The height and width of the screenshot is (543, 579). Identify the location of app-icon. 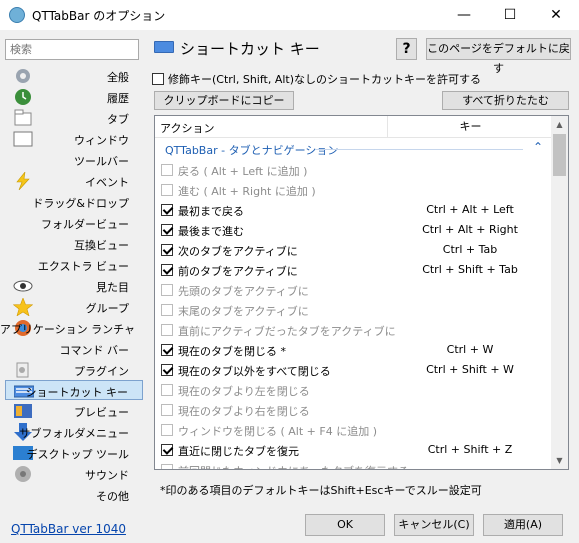
(17, 15).